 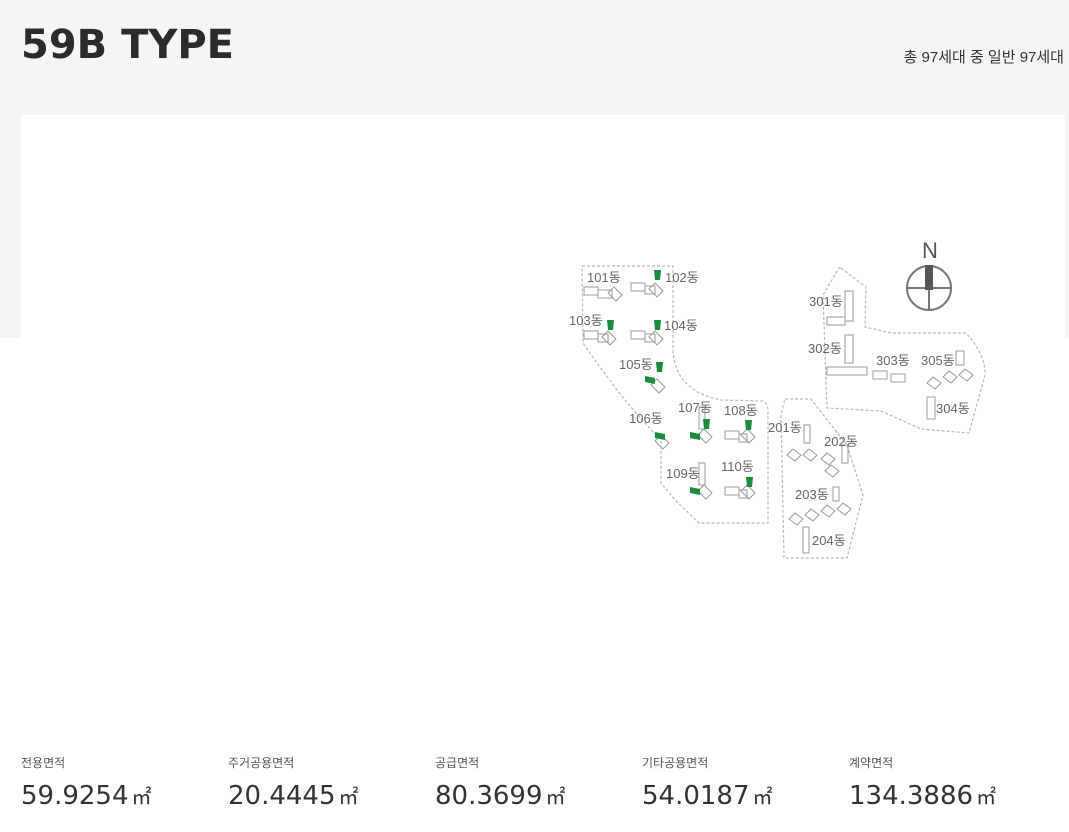 I want to click on unit-marker-105a, so click(x=659, y=367).